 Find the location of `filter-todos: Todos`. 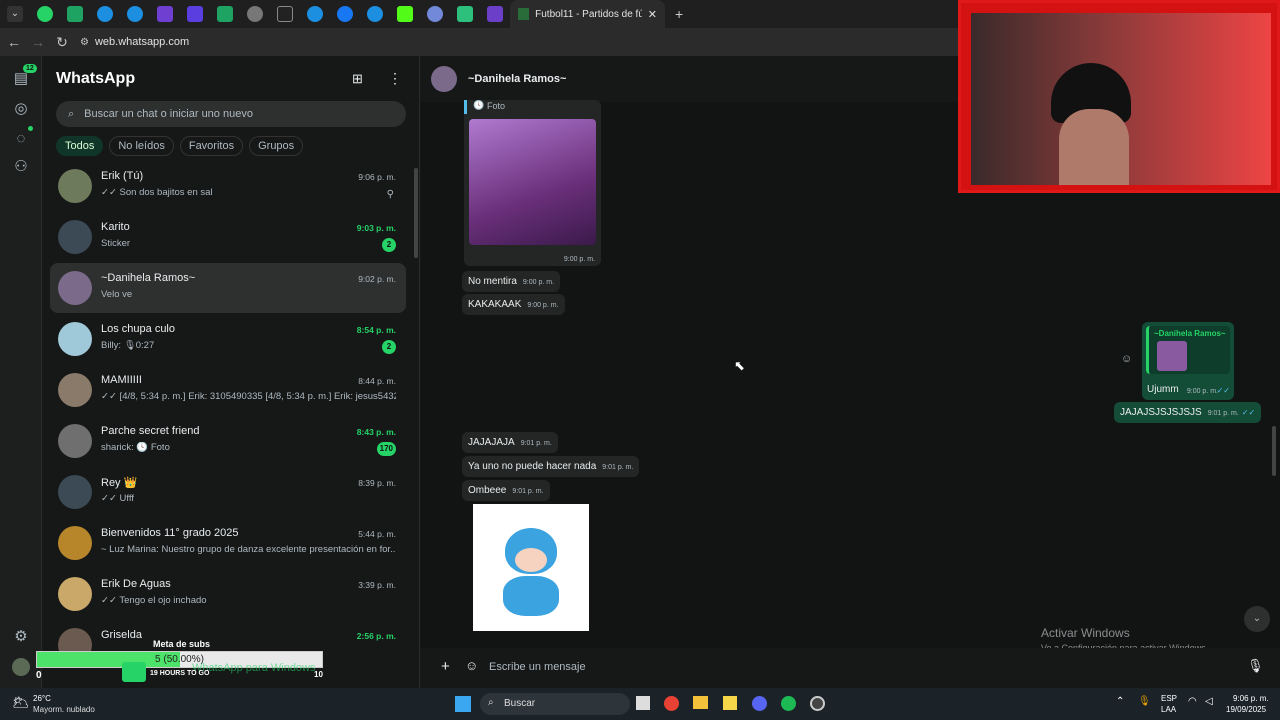

filter-todos: Todos is located at coordinates (80, 146).